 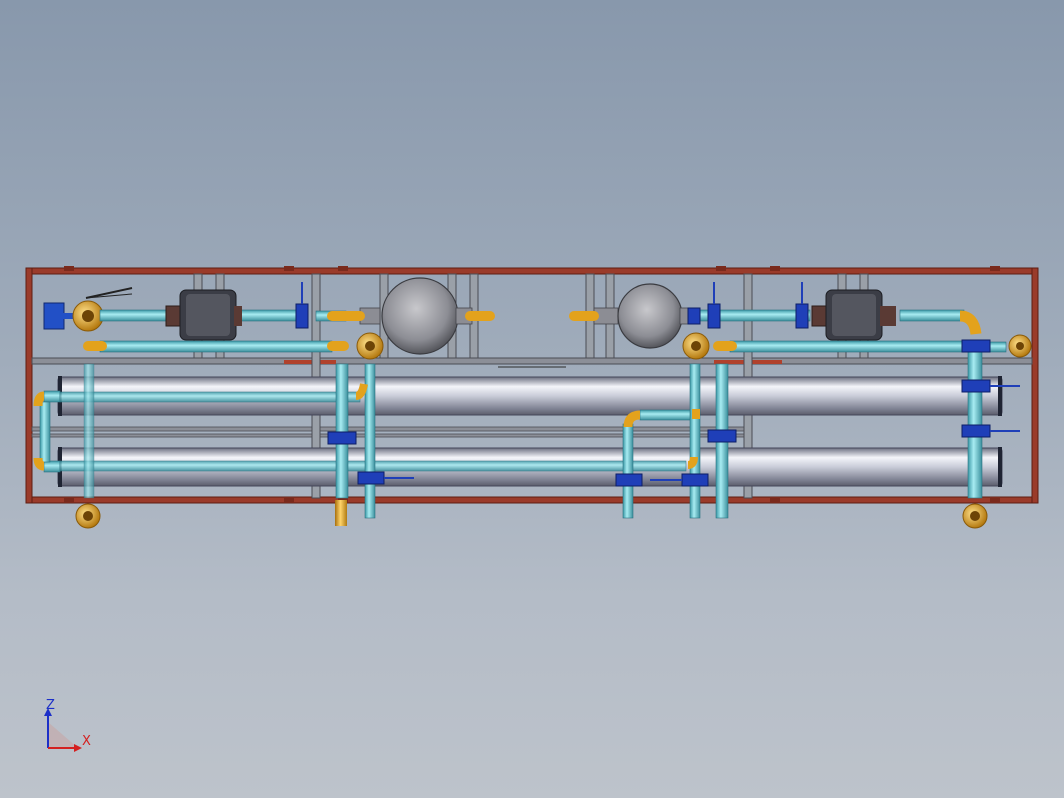 I want to click on inlet-flange, so click(x=88, y=316).